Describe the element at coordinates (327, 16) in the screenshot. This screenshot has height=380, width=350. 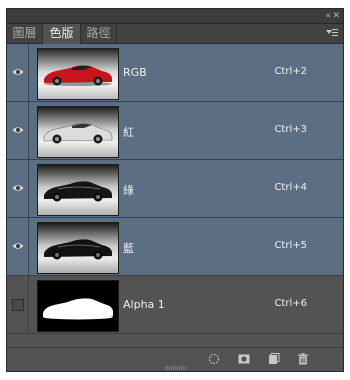
I see `collapse-icon: «` at that location.